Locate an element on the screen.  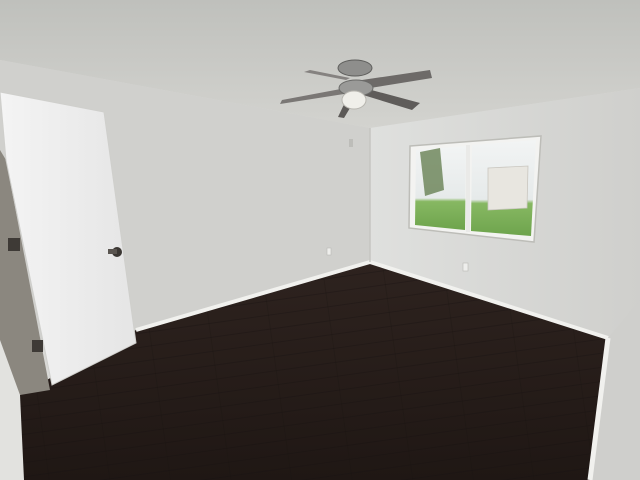
fan-canopy is located at coordinates (355, 68).